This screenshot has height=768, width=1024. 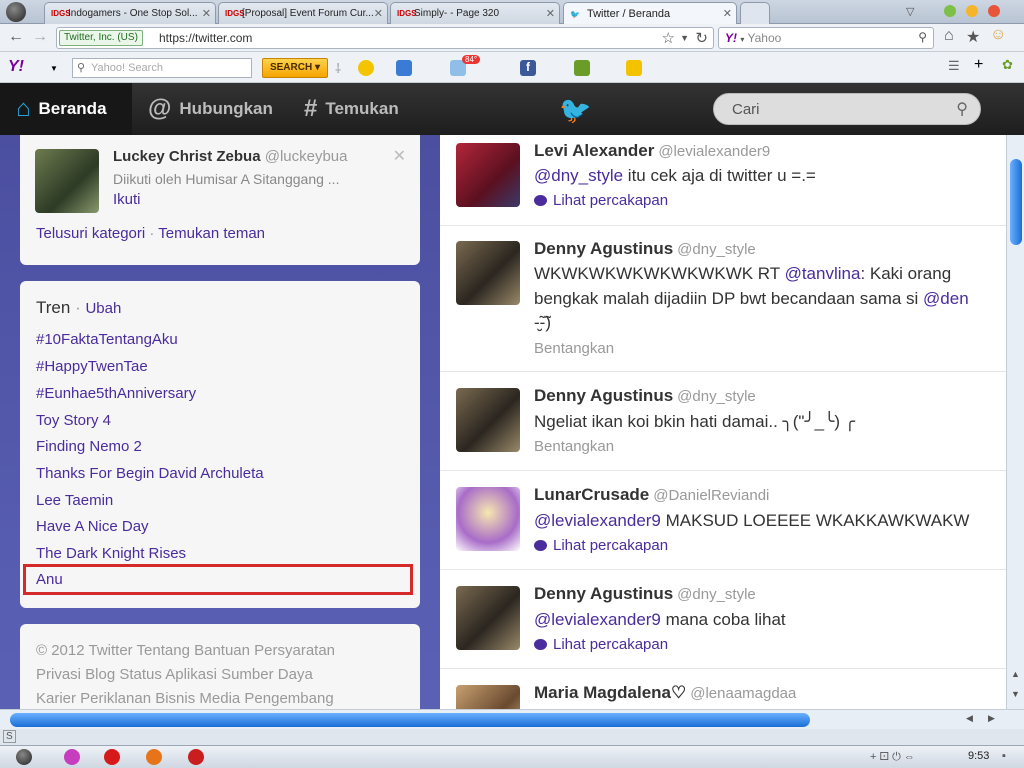 What do you see at coordinates (303, 13) in the screenshot?
I see `tab-proposal: IDGS[Proposal] Event Forum Cur... ✕` at bounding box center [303, 13].